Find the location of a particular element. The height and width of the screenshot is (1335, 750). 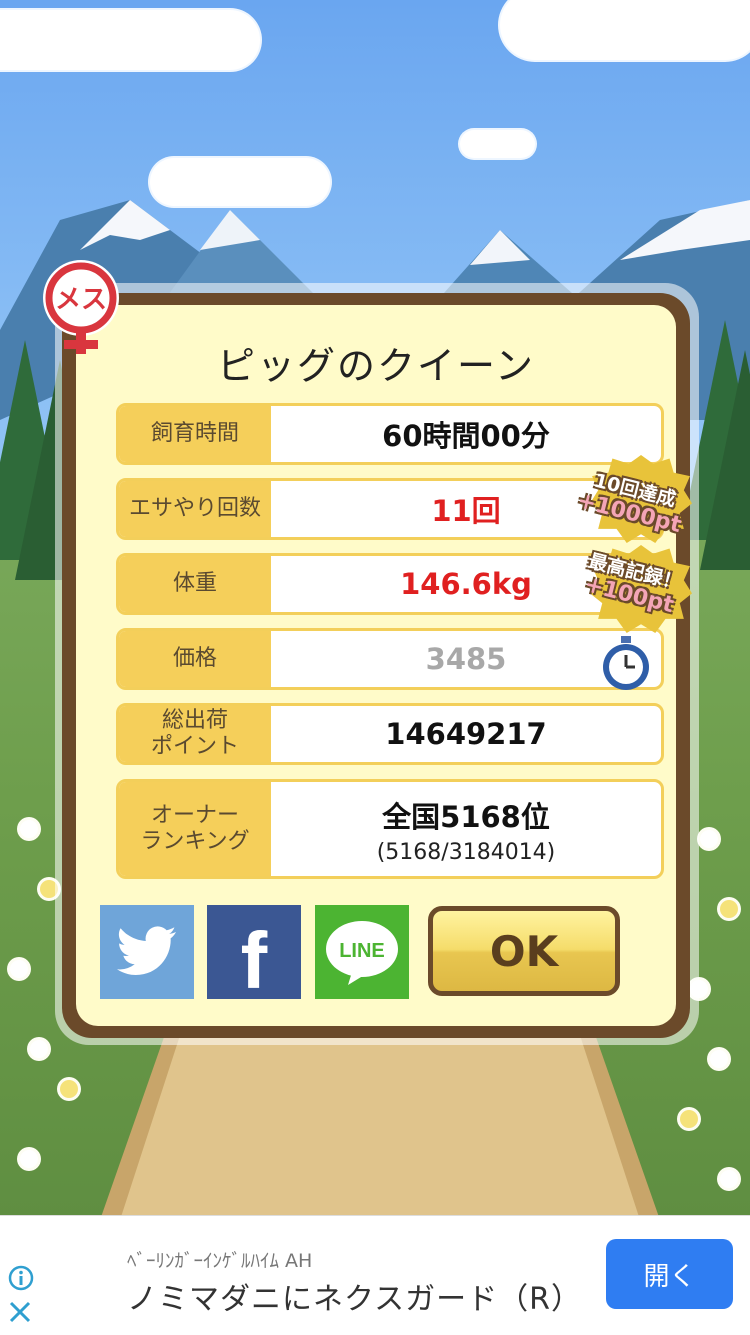

ad-open-button: 開く is located at coordinates (669, 1274).